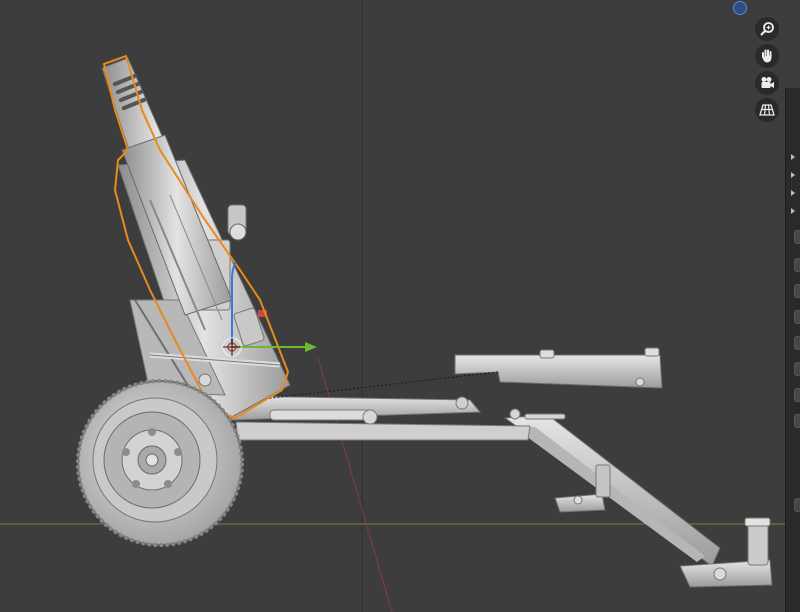  I want to click on wheel, so click(160, 463).